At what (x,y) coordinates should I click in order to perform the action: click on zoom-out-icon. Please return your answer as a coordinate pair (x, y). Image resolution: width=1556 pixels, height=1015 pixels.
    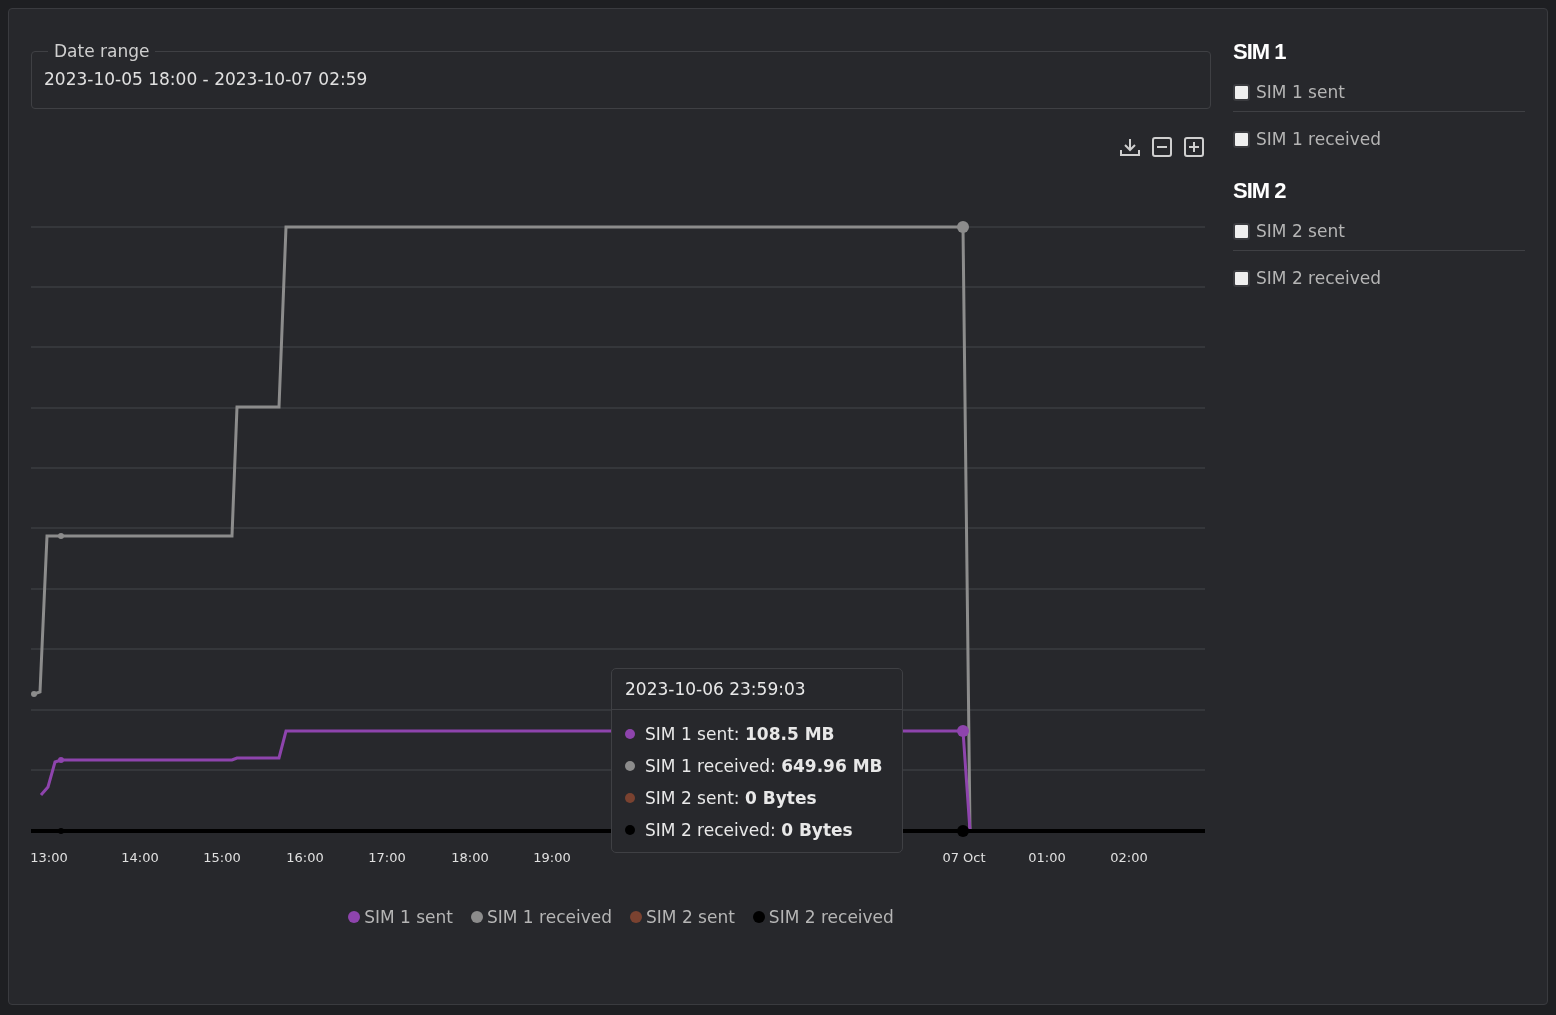
    Looking at the image, I should click on (1162, 147).